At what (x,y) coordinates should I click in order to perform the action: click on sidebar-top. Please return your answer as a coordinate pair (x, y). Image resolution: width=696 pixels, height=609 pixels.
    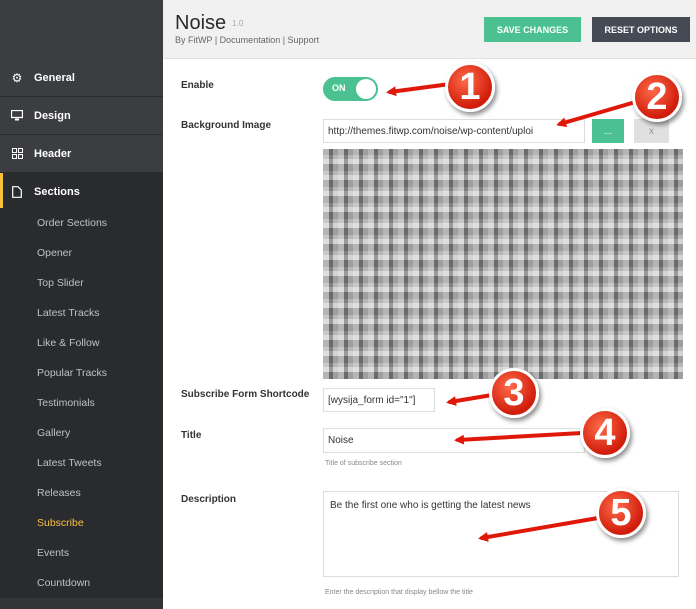
    Looking at the image, I should click on (81, 29).